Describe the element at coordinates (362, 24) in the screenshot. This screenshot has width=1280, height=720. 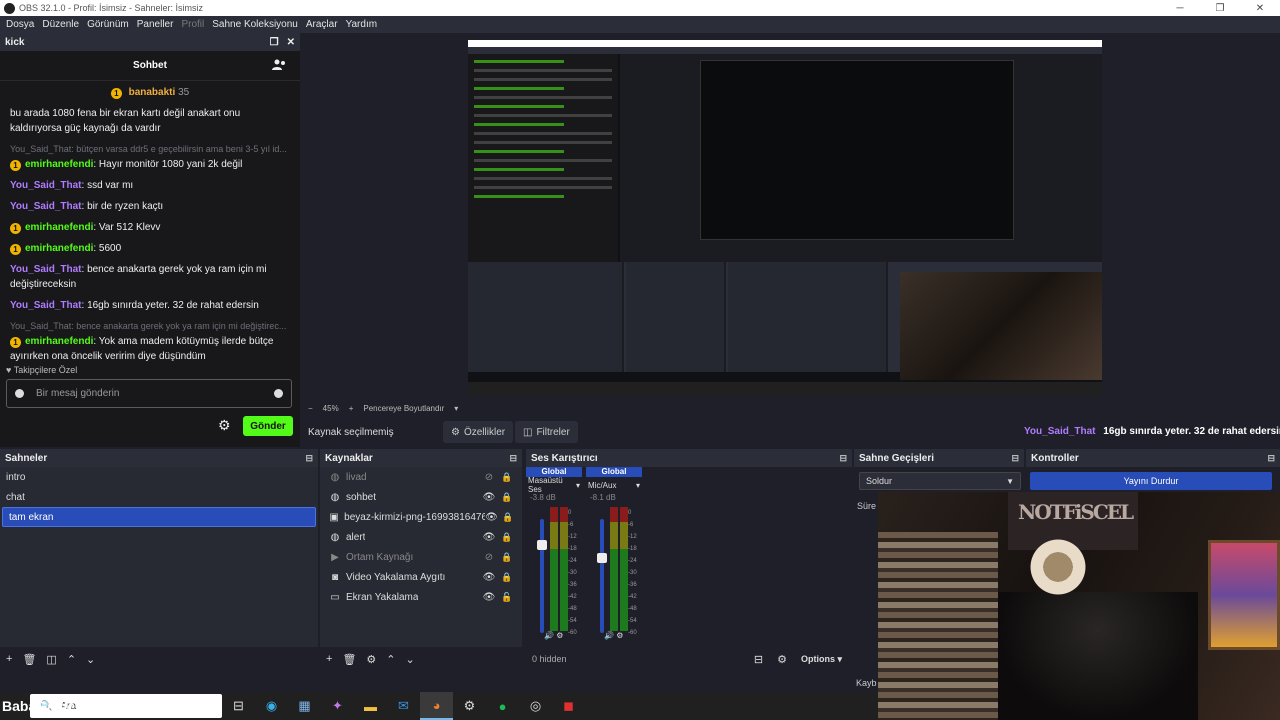
I see `menu-yardim: Yardım` at that location.